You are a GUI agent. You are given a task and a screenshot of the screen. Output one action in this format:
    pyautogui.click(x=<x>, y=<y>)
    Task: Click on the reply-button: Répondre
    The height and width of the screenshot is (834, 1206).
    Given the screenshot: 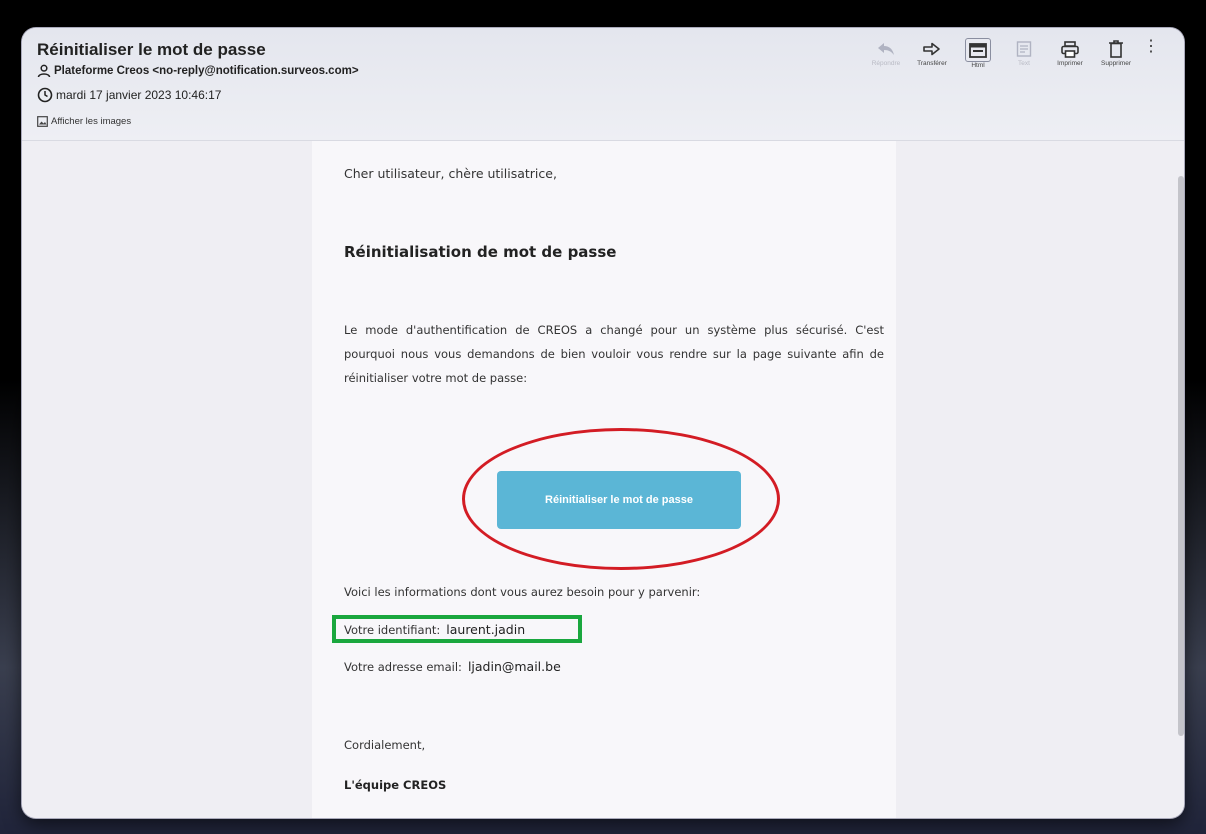 What is the action you would take?
    pyautogui.click(x=886, y=52)
    